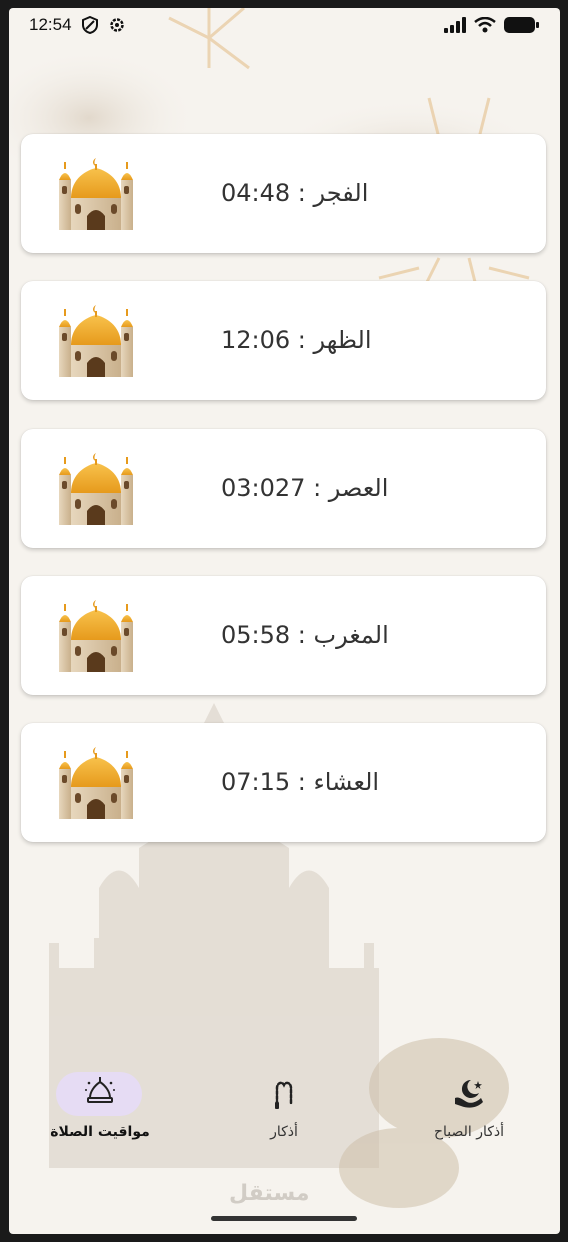 This screenshot has height=1242, width=568. Describe the element at coordinates (116, 25) in the screenshot. I see `settings-gear-icon` at that location.